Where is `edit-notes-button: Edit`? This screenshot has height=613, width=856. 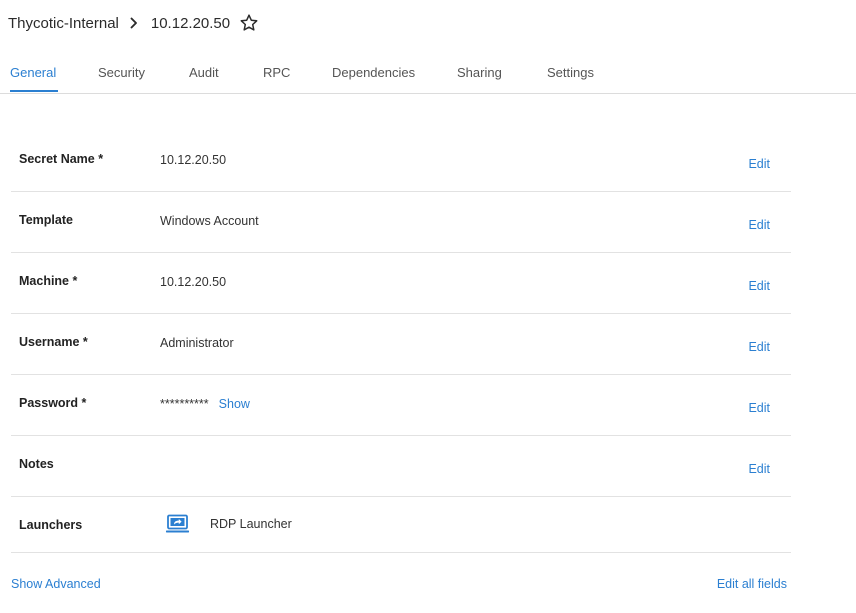 edit-notes-button: Edit is located at coordinates (759, 469).